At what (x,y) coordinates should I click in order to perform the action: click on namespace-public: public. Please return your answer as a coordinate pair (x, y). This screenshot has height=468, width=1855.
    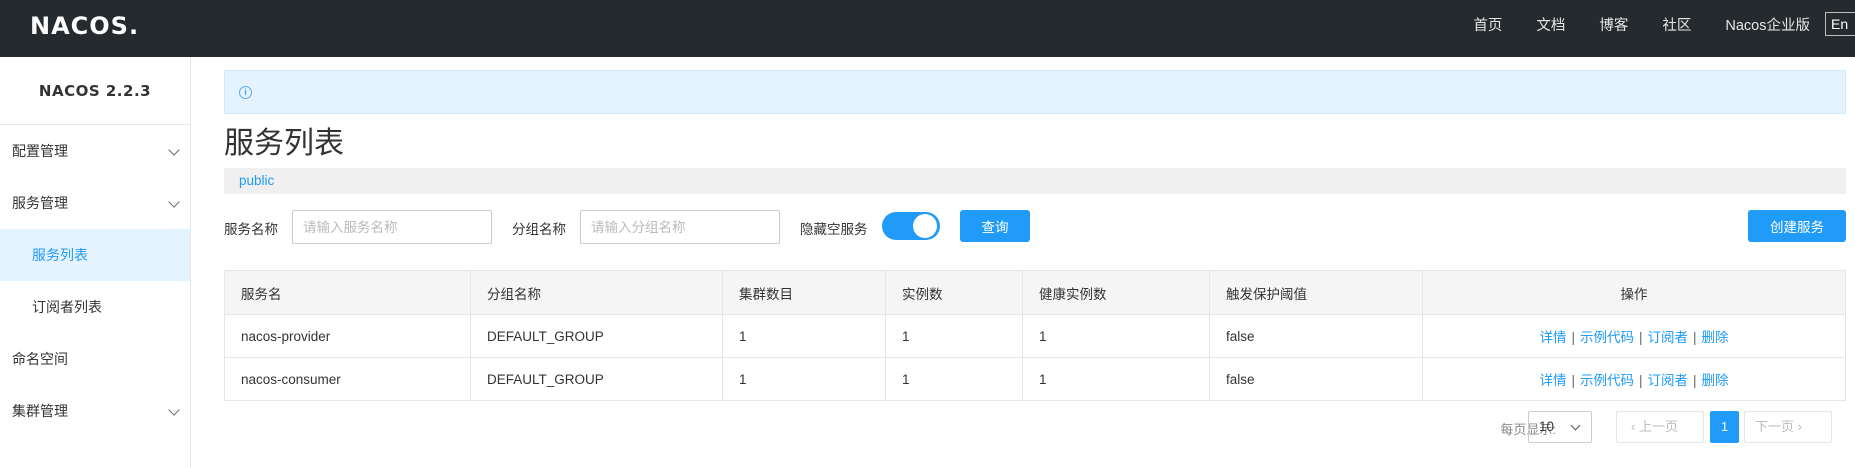
    Looking at the image, I should click on (256, 180).